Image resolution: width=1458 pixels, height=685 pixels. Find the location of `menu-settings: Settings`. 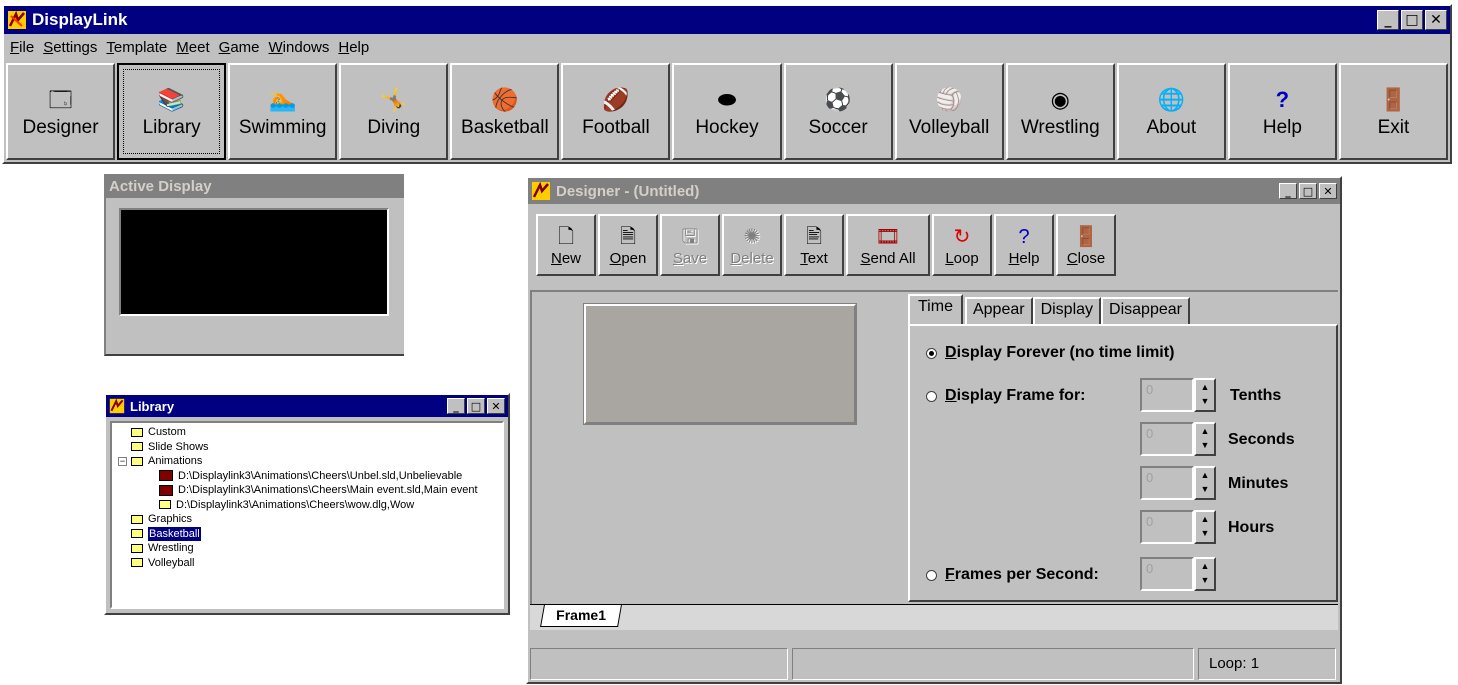

menu-settings: Settings is located at coordinates (70, 47).